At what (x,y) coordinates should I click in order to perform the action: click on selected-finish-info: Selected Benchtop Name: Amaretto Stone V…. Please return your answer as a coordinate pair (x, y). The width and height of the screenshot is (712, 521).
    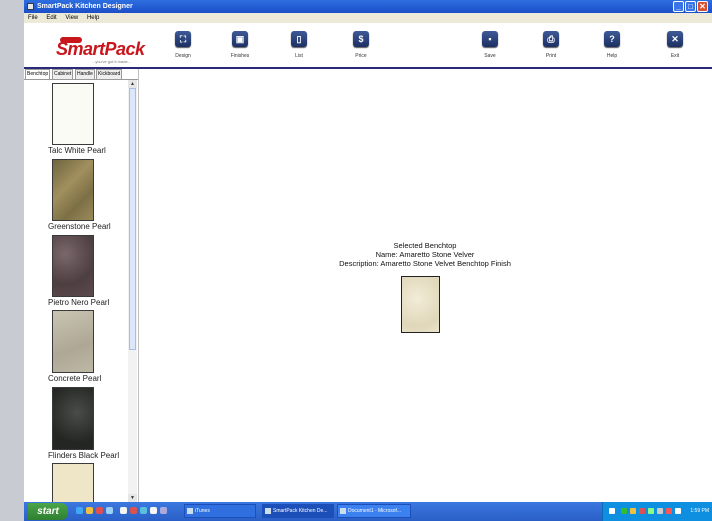
    Looking at the image, I should click on (425, 254).